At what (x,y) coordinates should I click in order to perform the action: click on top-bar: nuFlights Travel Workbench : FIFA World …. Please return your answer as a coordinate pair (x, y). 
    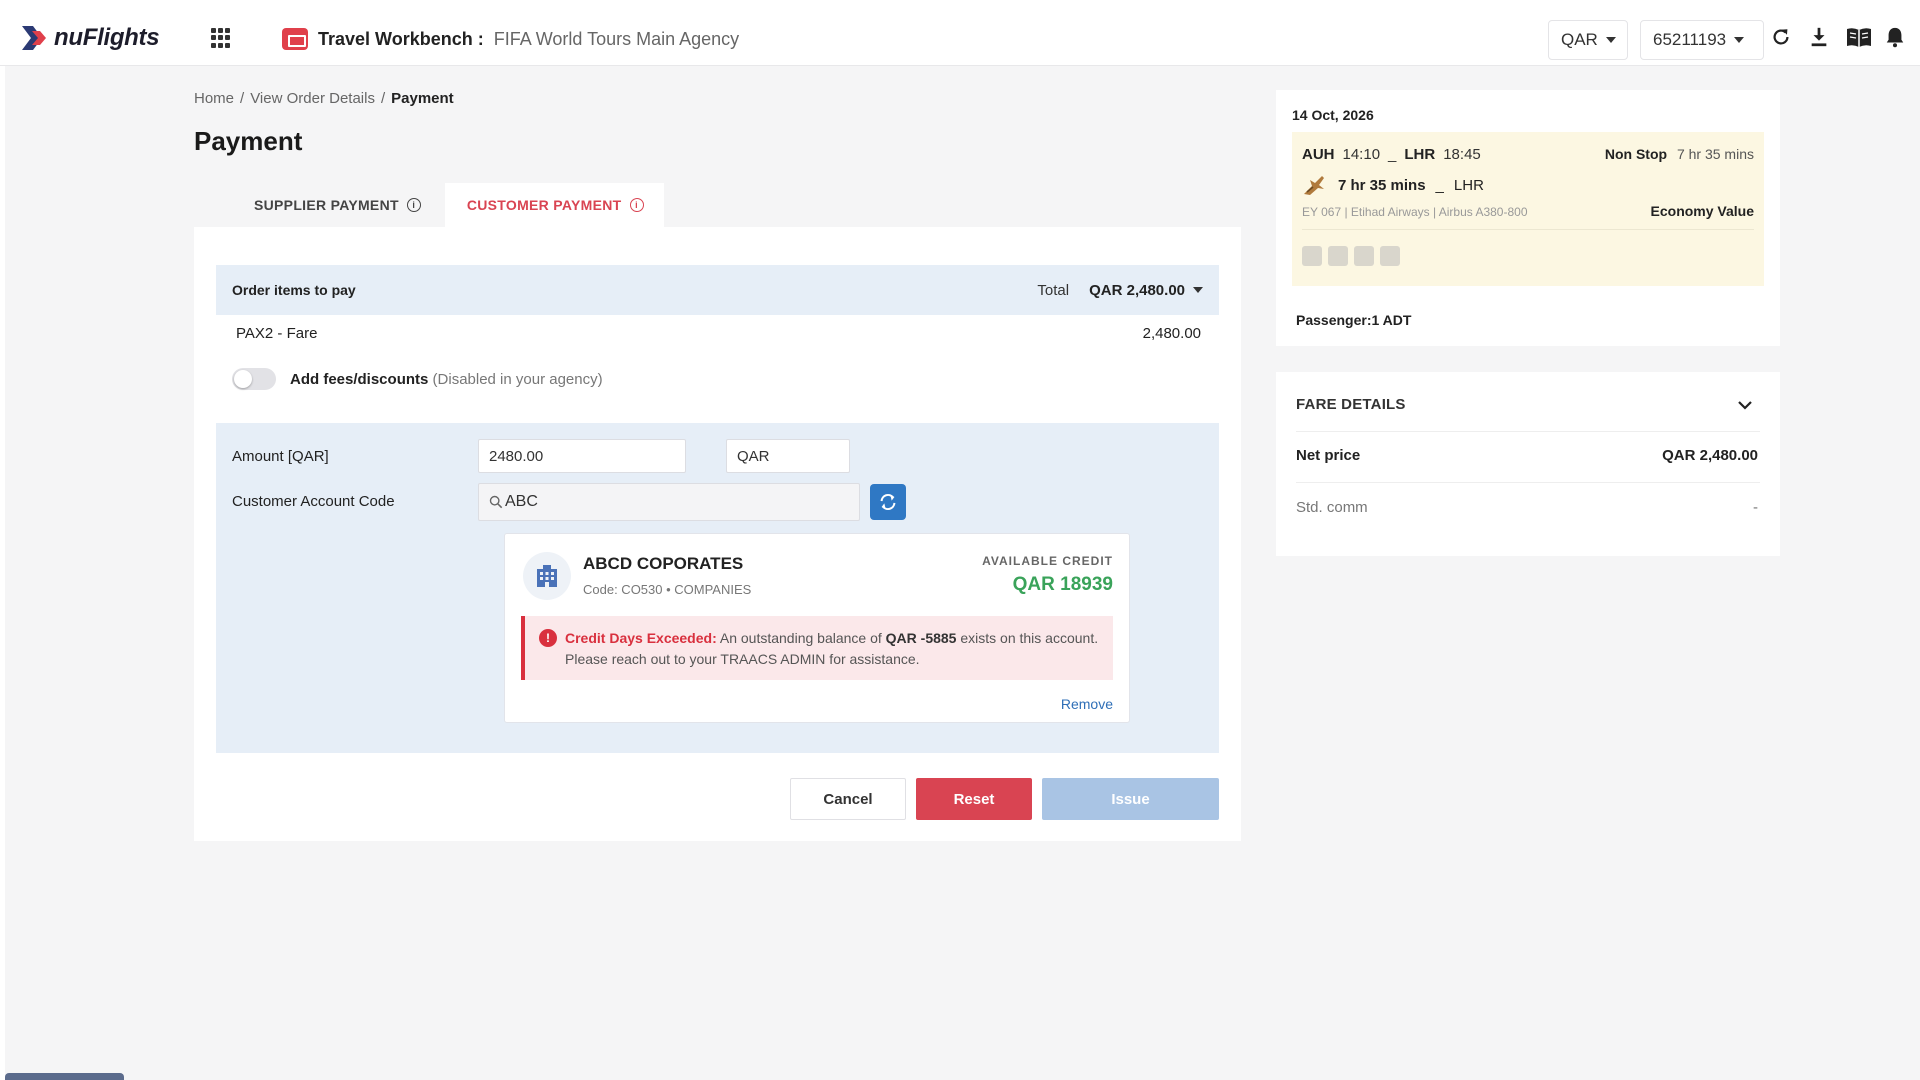
    Looking at the image, I should click on (960, 33).